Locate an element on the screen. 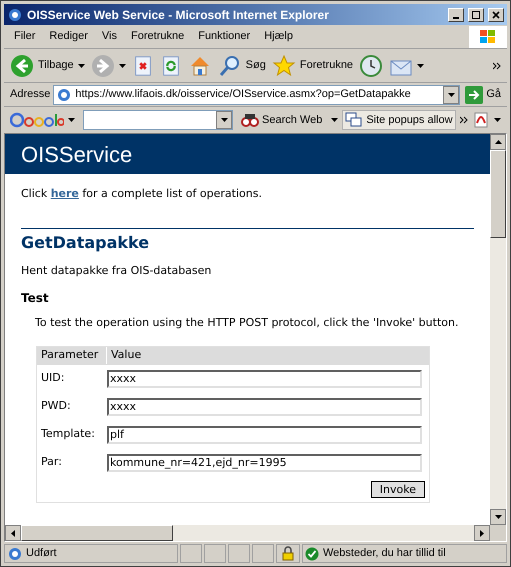 Image resolution: width=511 pixels, height=567 pixels. search-button: Søg is located at coordinates (242, 66).